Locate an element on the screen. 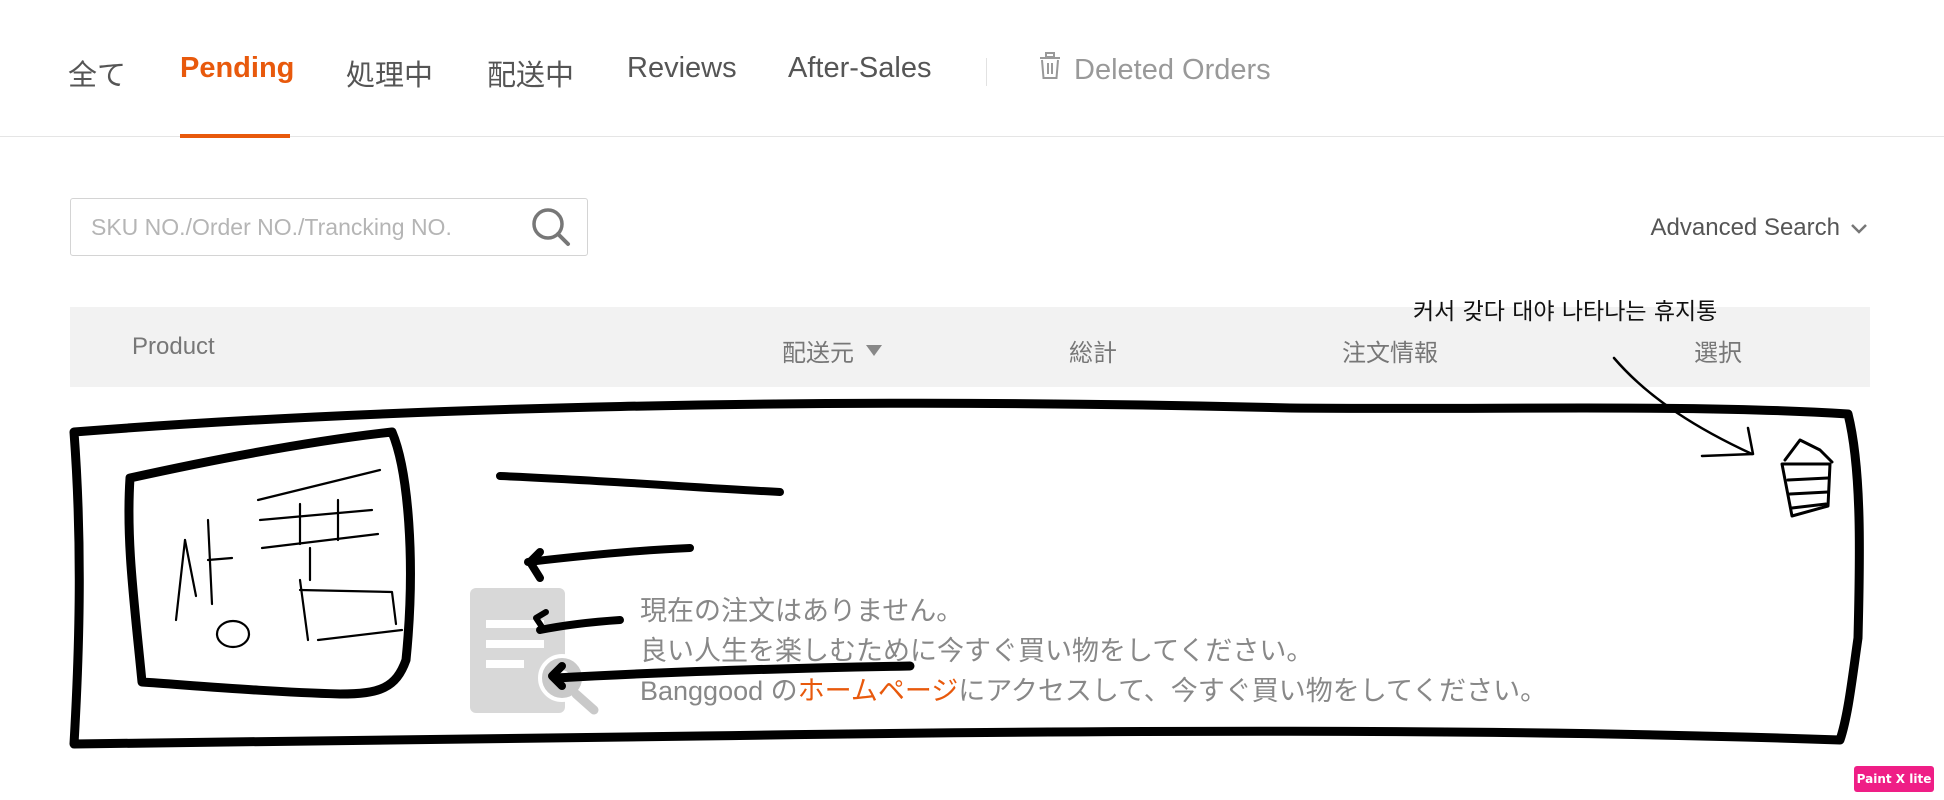 This screenshot has width=1944, height=800. sketch-product-box is located at coordinates (269, 563).